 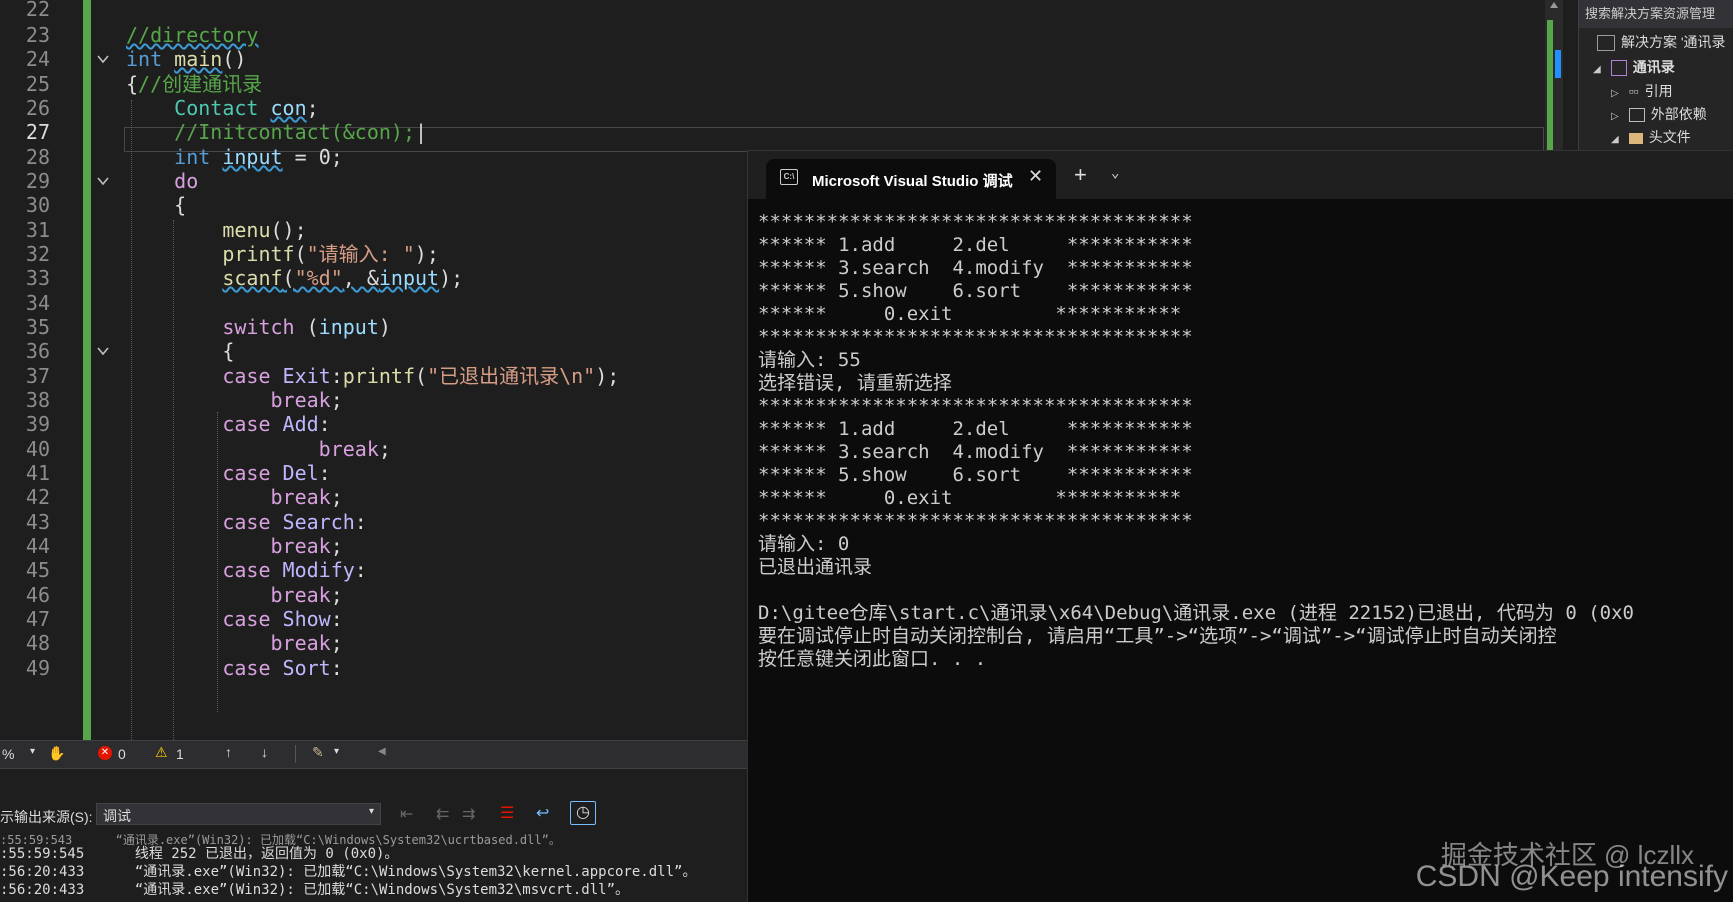 What do you see at coordinates (421, 376) in the screenshot?
I see `code-line: case Exit:printf("已退出通讯录\n");` at bounding box center [421, 376].